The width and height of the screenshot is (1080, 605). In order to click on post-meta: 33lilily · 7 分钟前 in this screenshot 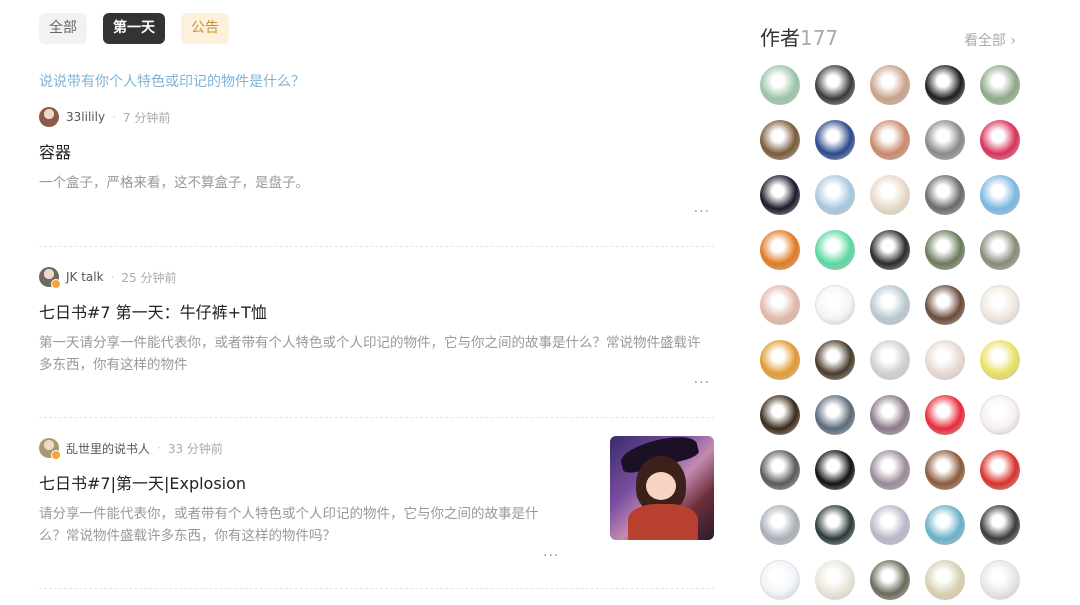, I will do `click(376, 117)`.